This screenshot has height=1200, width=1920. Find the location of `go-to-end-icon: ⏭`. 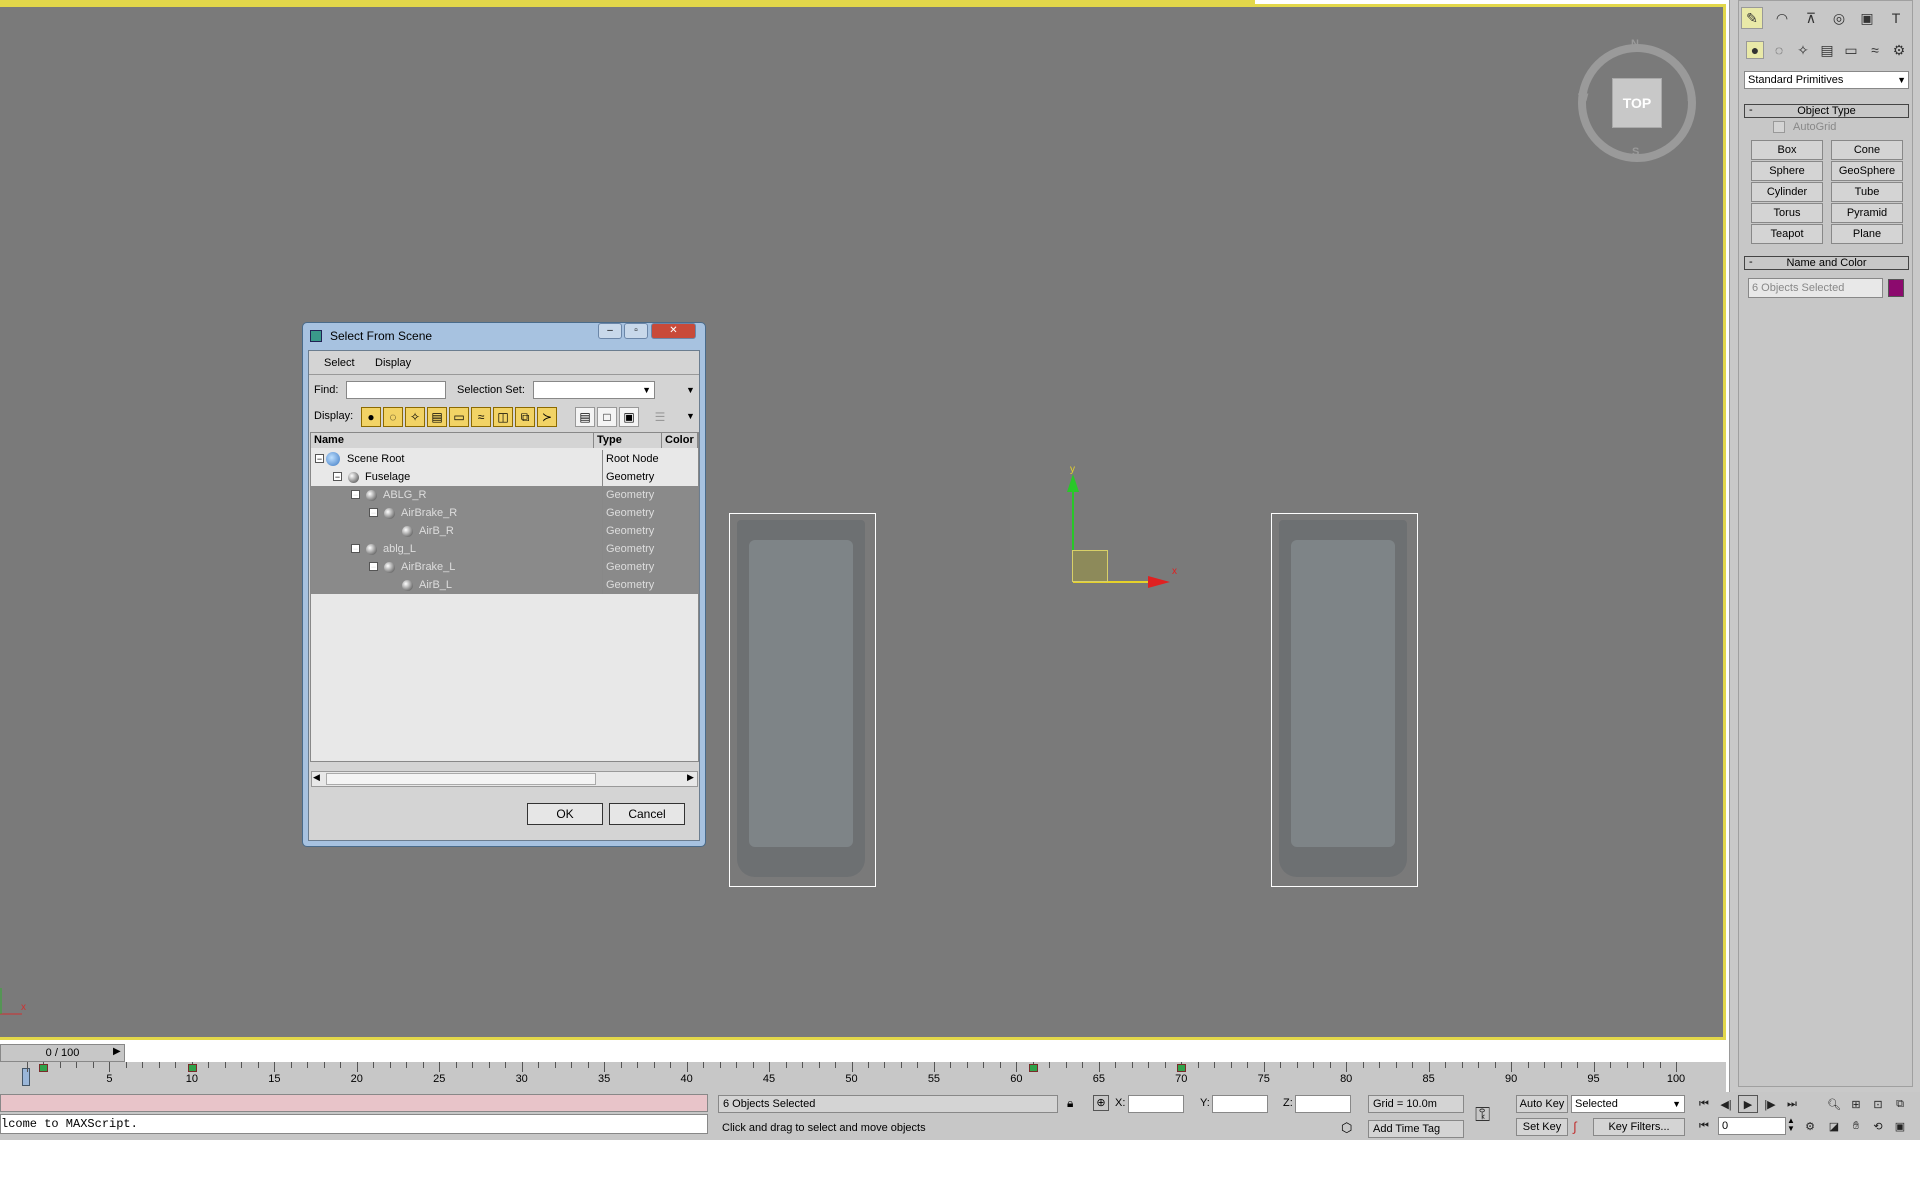

go-to-end-icon: ⏭ is located at coordinates (1792, 1104).